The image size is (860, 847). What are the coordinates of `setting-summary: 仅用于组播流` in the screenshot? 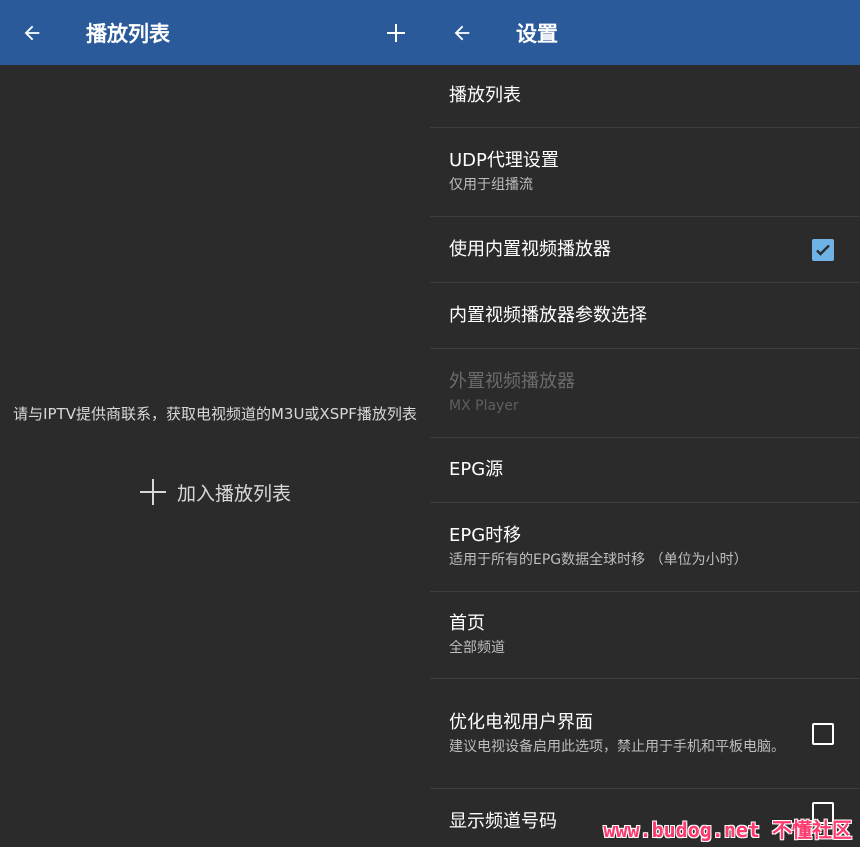 It's located at (491, 185).